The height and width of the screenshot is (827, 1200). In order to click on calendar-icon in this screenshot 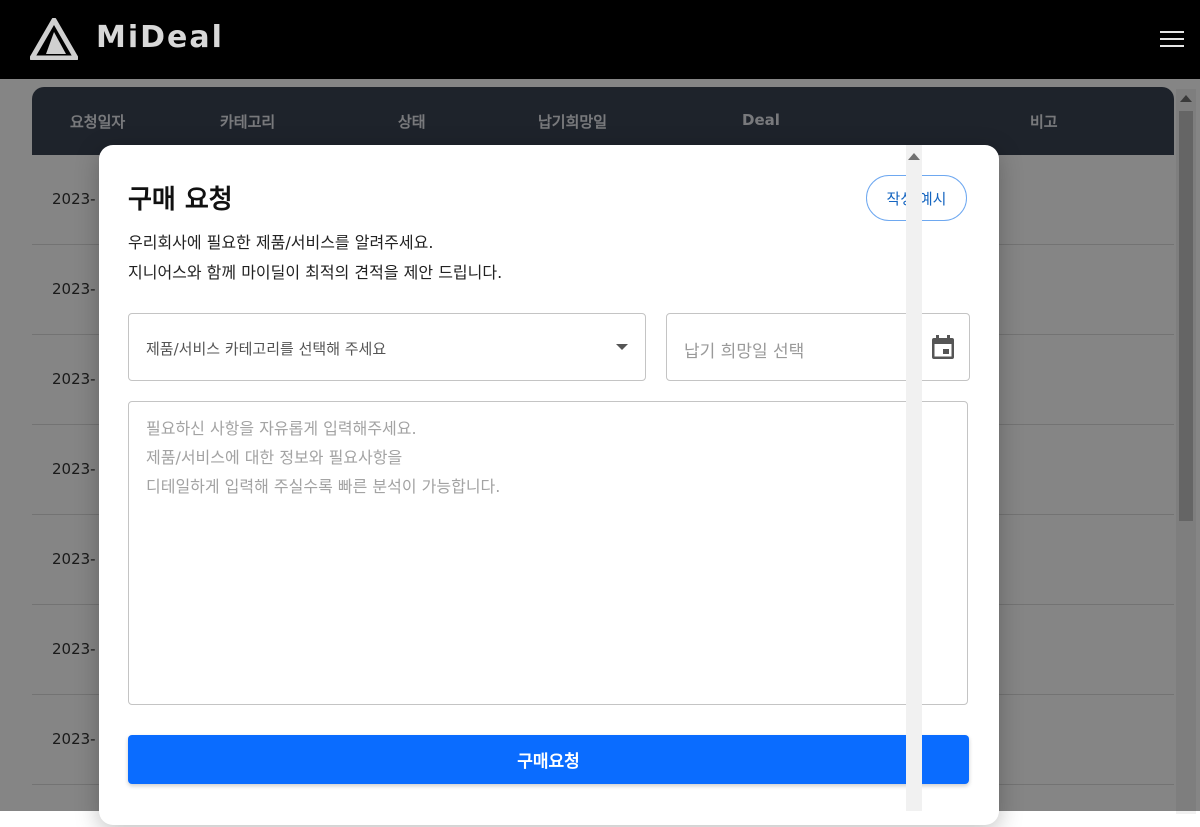, I will do `click(943, 347)`.